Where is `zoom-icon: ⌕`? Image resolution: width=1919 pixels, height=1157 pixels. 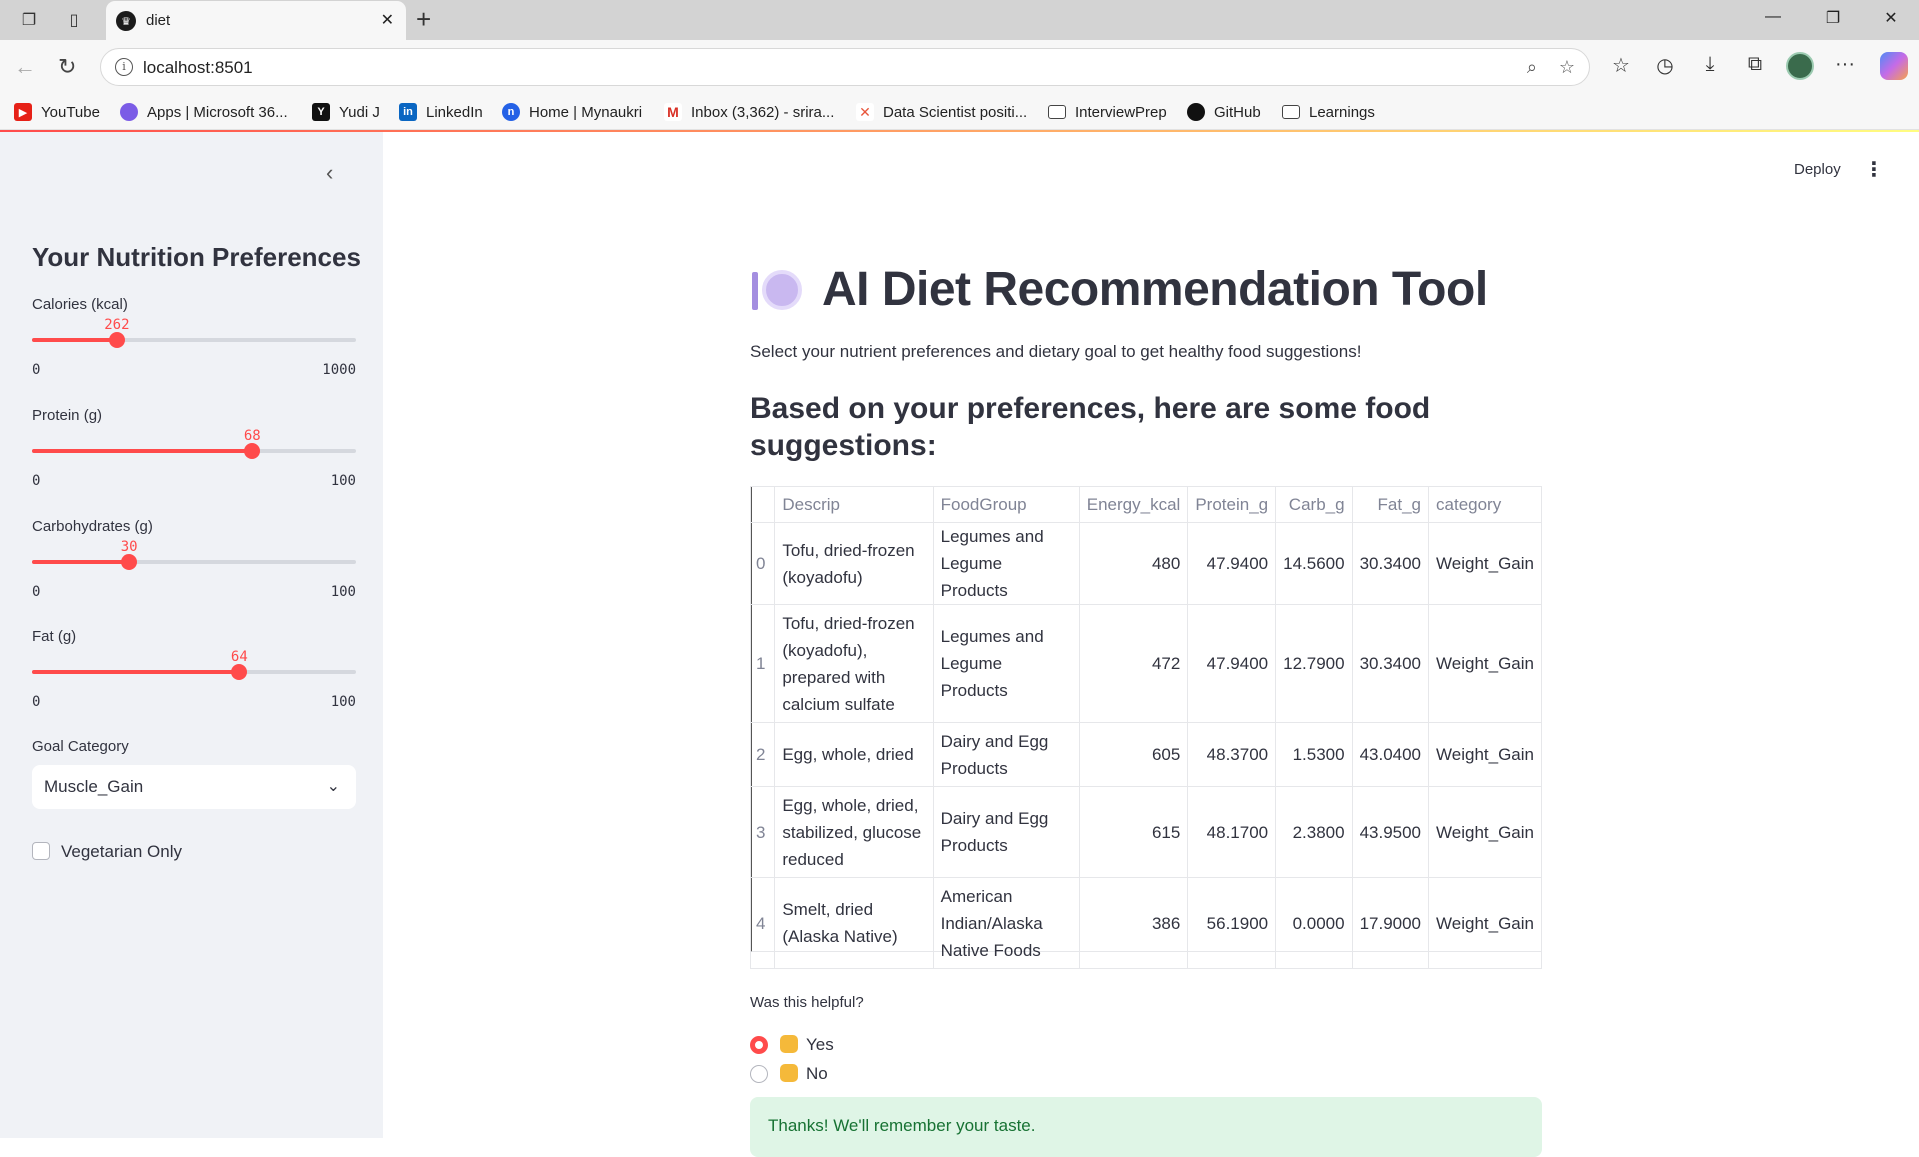
zoom-icon: ⌕ is located at coordinates (1532, 67).